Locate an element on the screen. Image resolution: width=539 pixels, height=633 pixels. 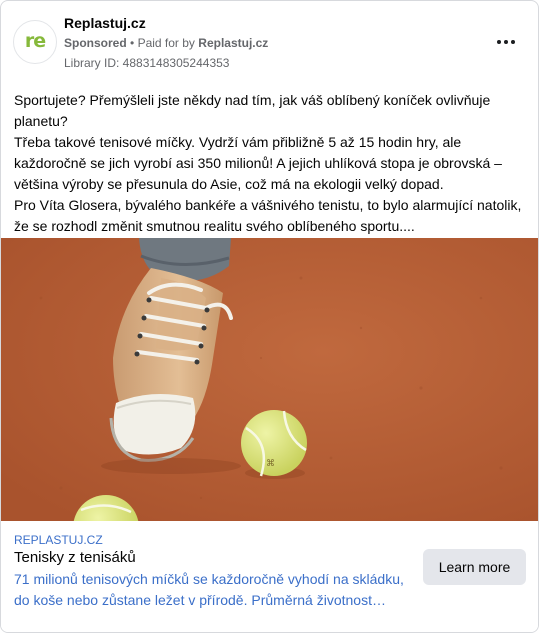
logo-text: re is located at coordinates (35, 41).